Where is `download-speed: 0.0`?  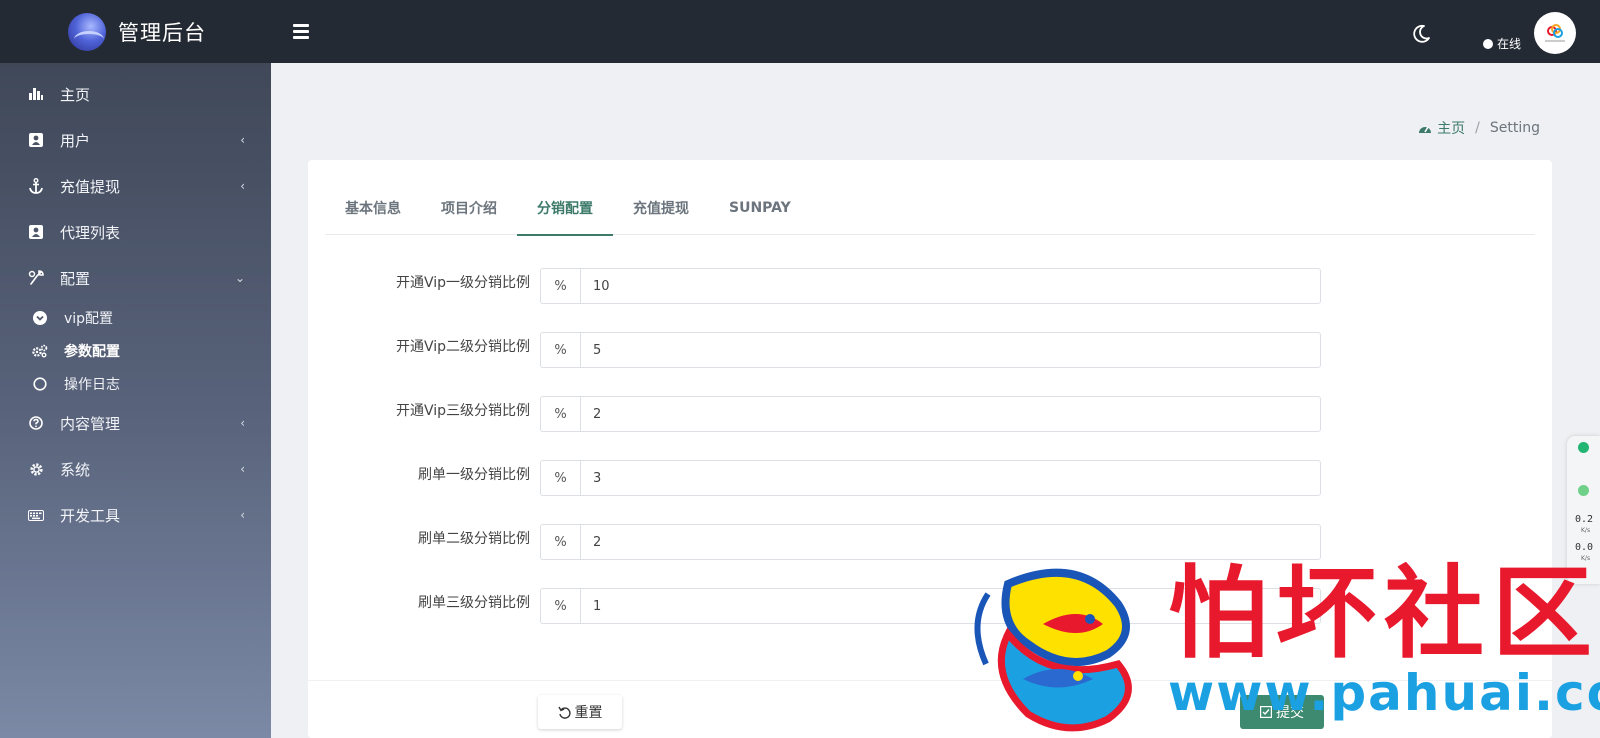
download-speed: 0.0 is located at coordinates (1584, 547).